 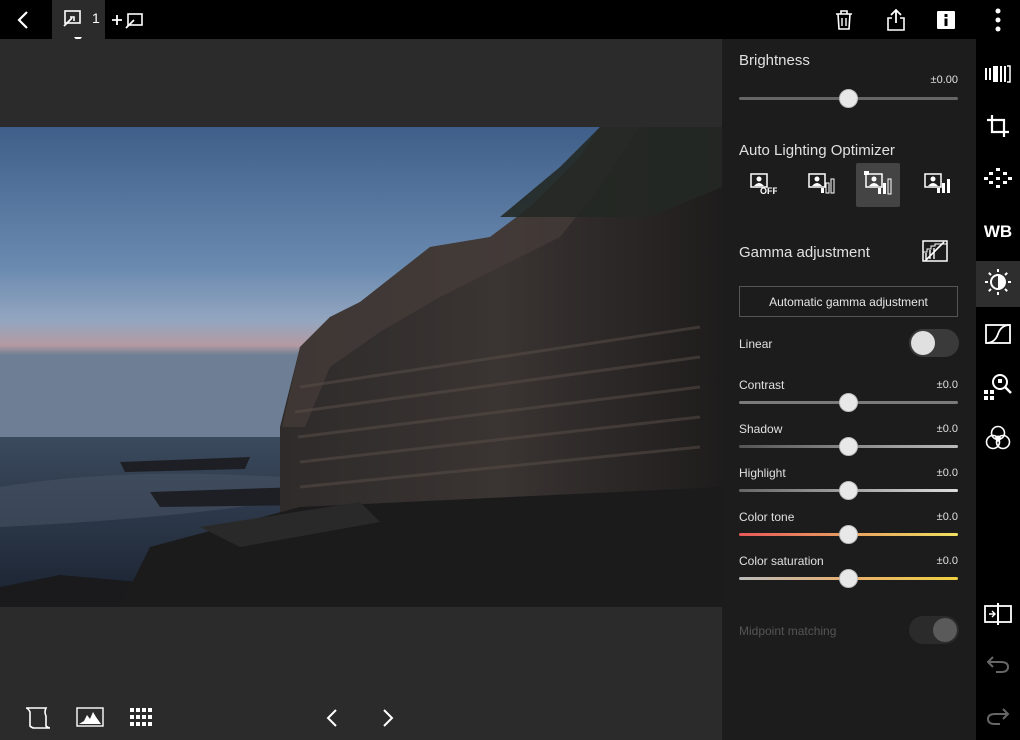 I want to click on more-button, so click(x=998, y=19).